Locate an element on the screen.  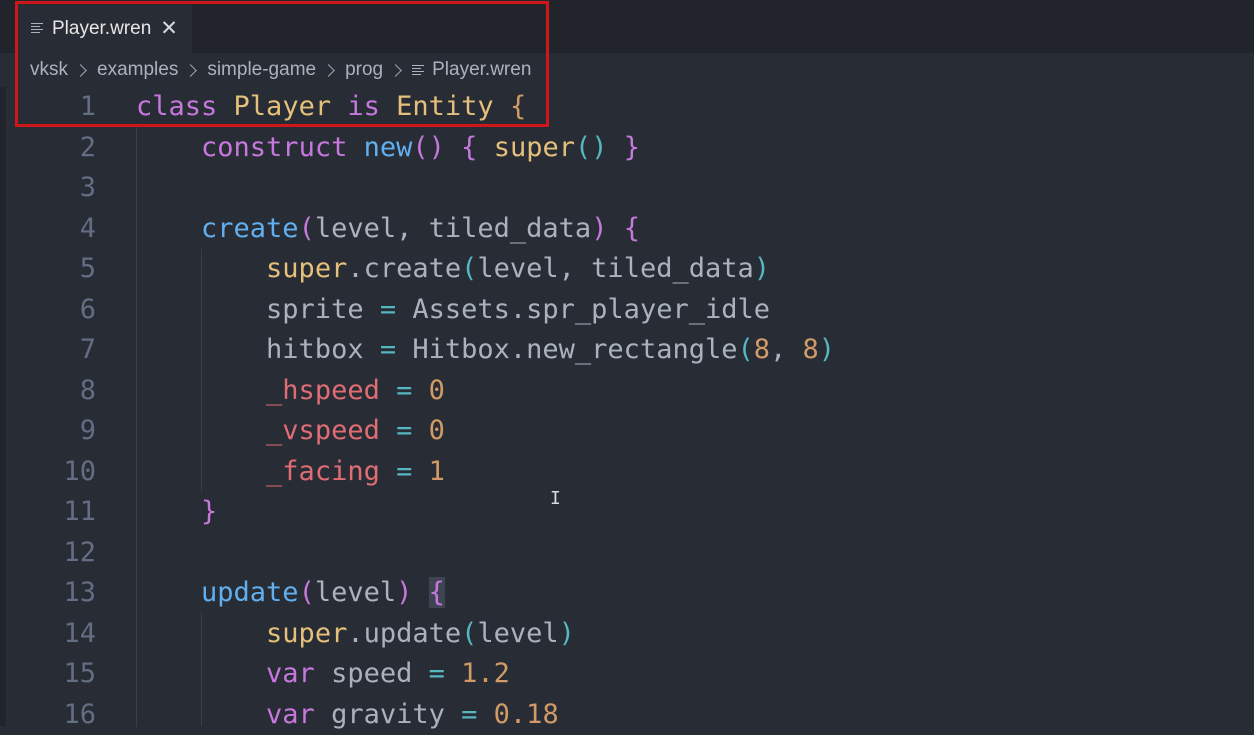
line-number: 10 is located at coordinates (58, 472).